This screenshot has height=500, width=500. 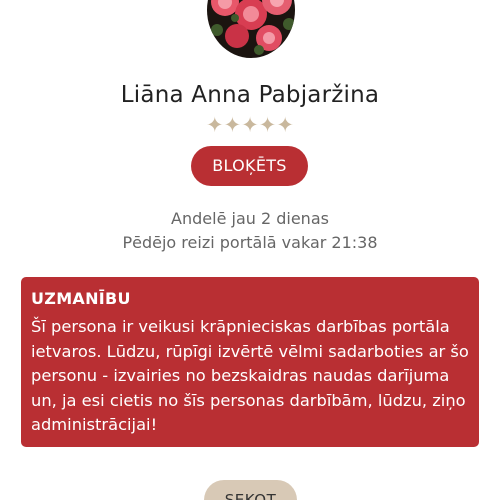 I want to click on profile-name: Liāna Anna Pabjaržina, so click(x=250, y=95).